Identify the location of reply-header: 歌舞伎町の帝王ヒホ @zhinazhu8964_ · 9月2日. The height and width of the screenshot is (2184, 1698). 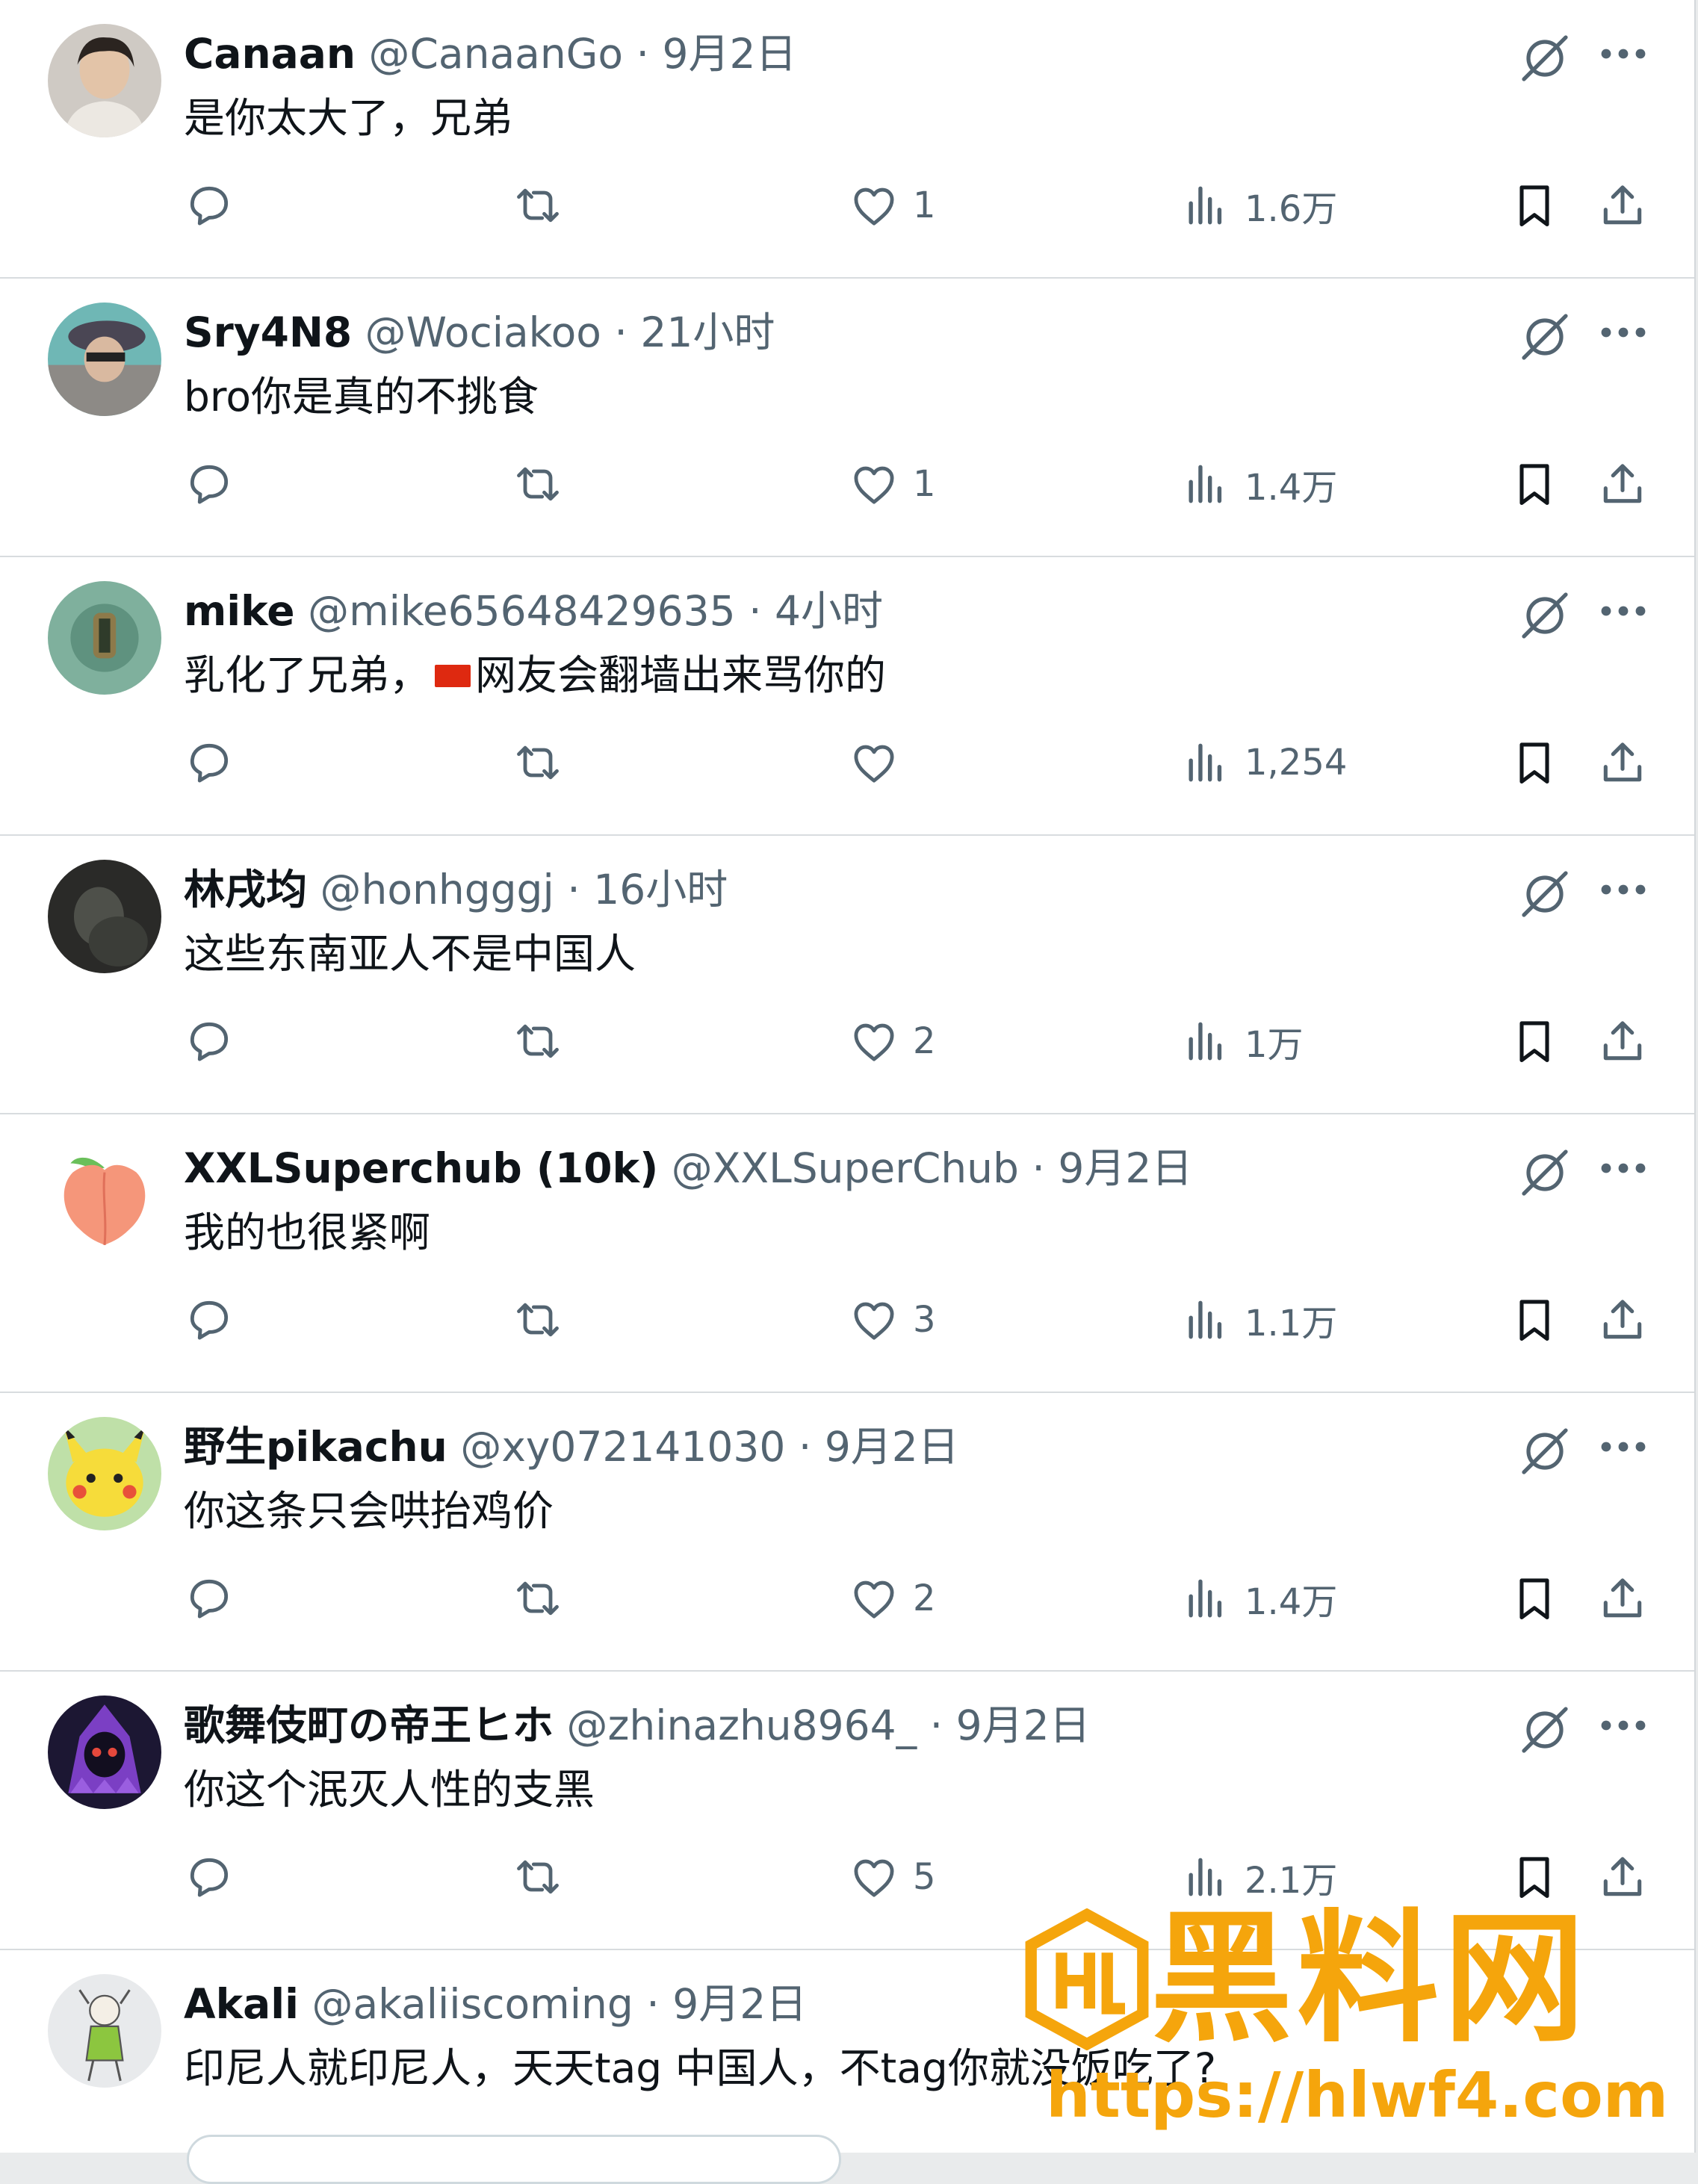
(637, 1725).